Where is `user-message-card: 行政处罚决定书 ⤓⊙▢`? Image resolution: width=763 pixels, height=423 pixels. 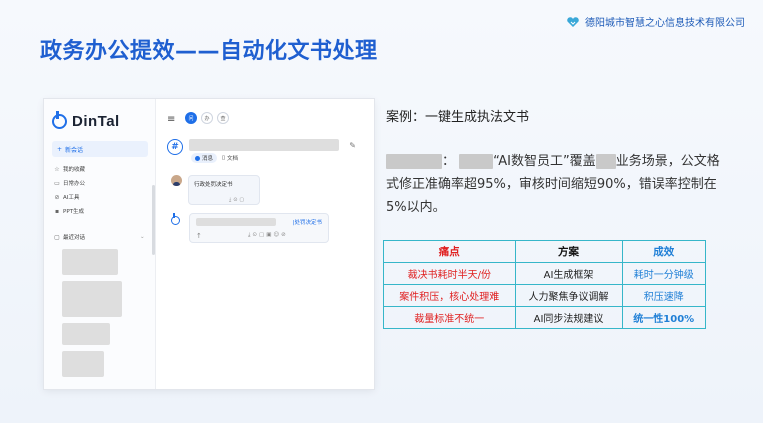 user-message-card: 行政处罚决定书 ⤓⊙▢ is located at coordinates (224, 190).